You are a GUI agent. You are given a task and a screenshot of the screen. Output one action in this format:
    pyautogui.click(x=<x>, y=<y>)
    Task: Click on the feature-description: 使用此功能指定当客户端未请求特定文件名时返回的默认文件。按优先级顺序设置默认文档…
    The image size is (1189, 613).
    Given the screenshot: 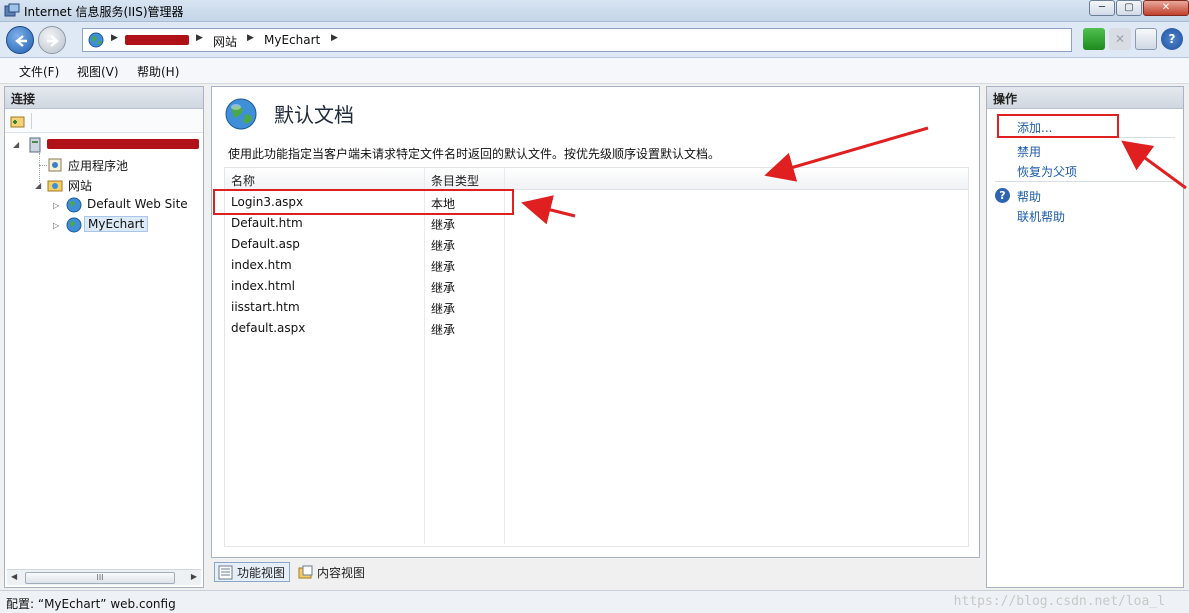 What is the action you would take?
    pyautogui.click(x=474, y=154)
    